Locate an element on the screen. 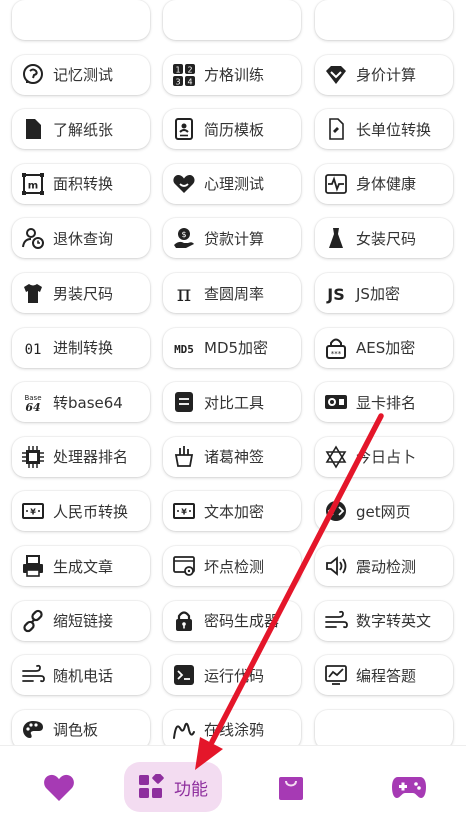  lock-text-icon: *** is located at coordinates (336, 348).